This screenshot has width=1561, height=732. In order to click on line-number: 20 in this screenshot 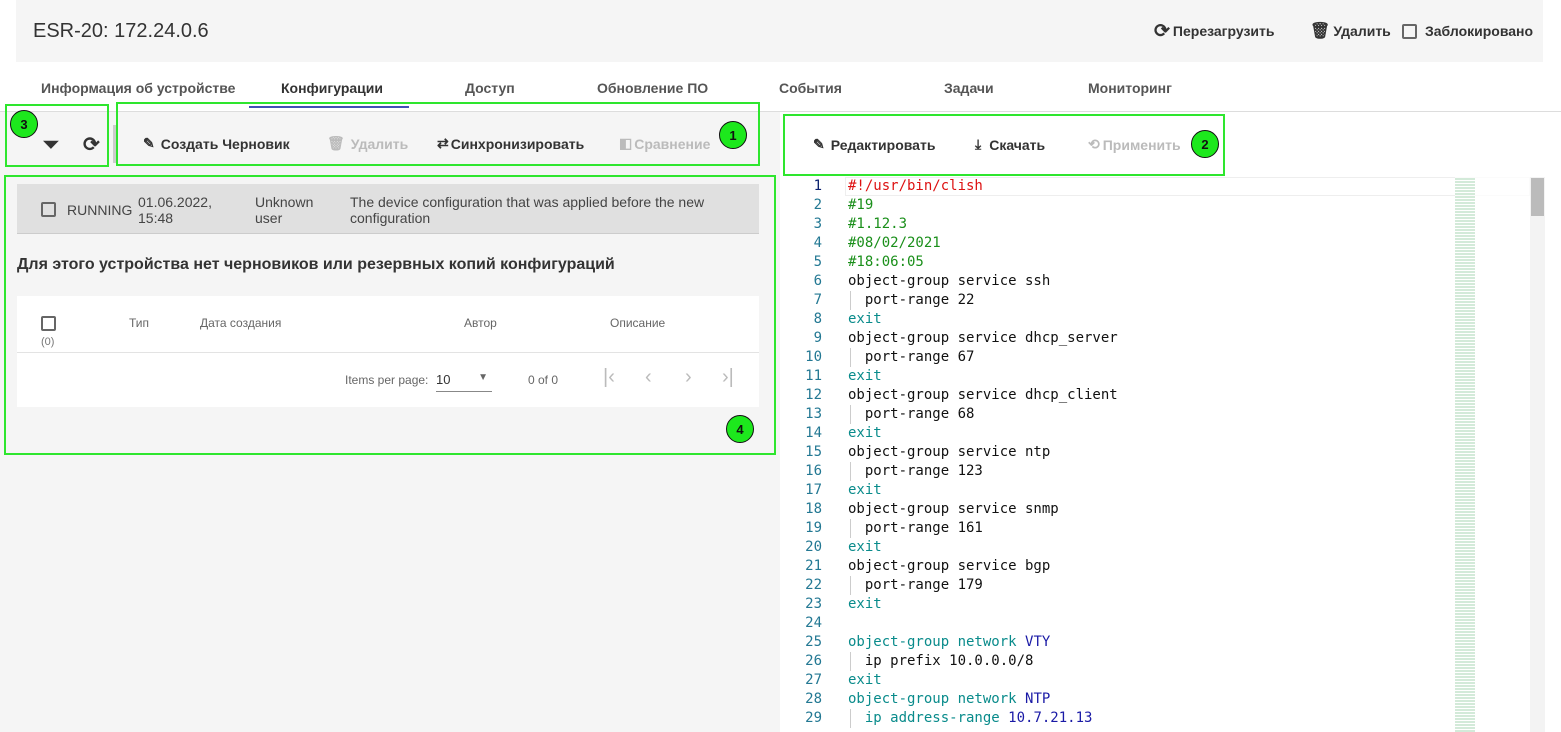, I will do `click(813, 547)`.